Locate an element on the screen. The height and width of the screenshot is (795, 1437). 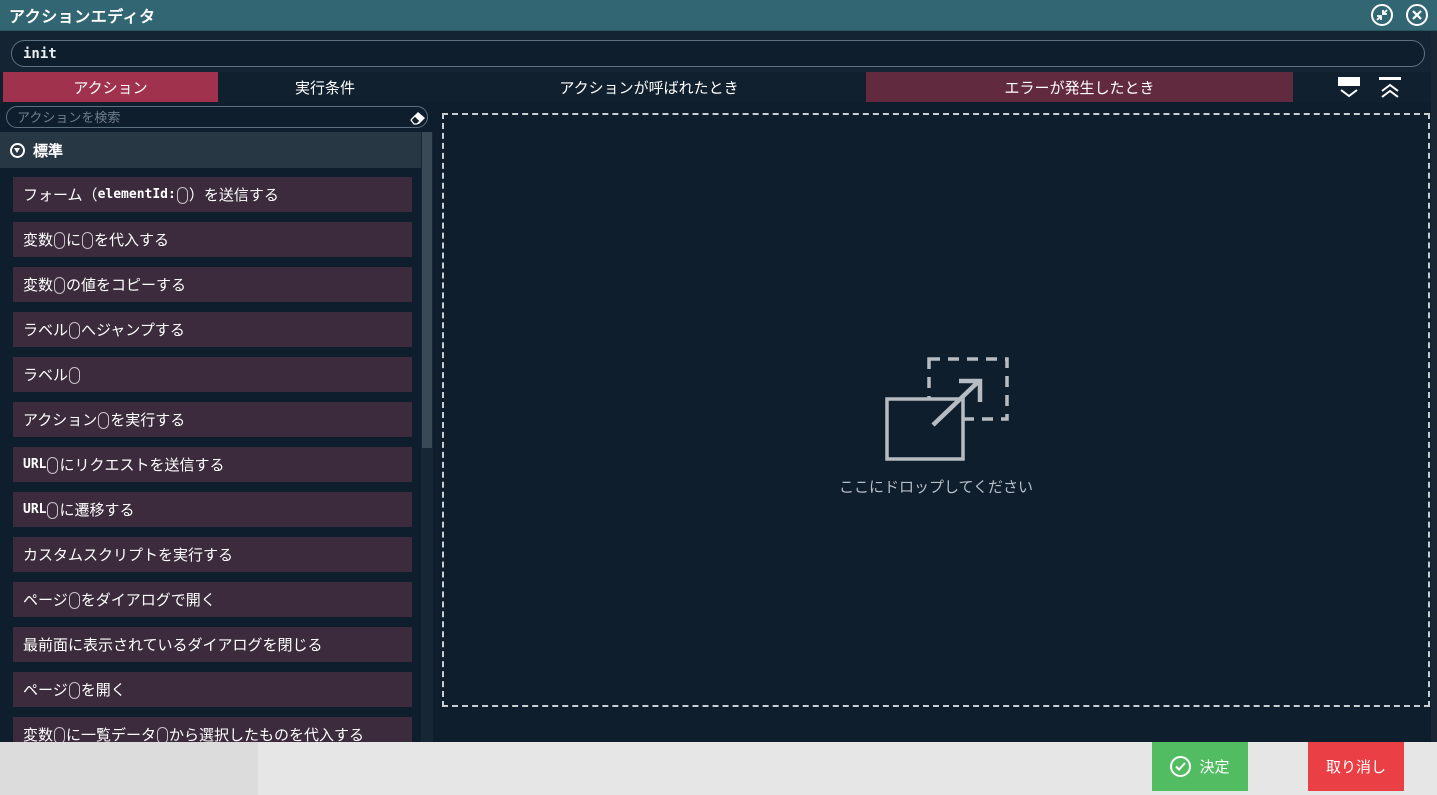
action-item-jump-label: ラベル へジャンプする is located at coordinates (212, 329).